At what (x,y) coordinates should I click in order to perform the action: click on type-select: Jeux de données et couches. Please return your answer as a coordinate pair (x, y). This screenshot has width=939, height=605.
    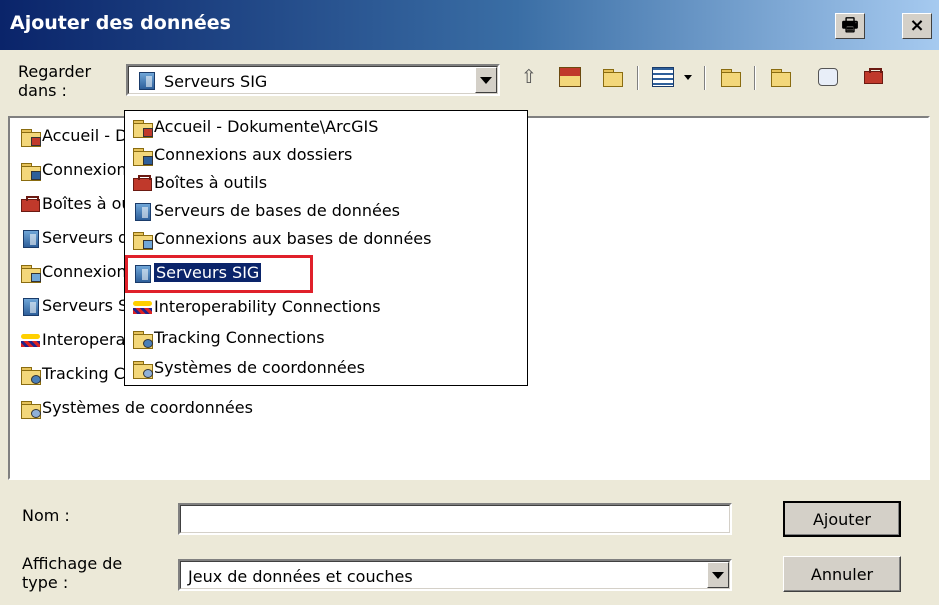
    Looking at the image, I should click on (455, 575).